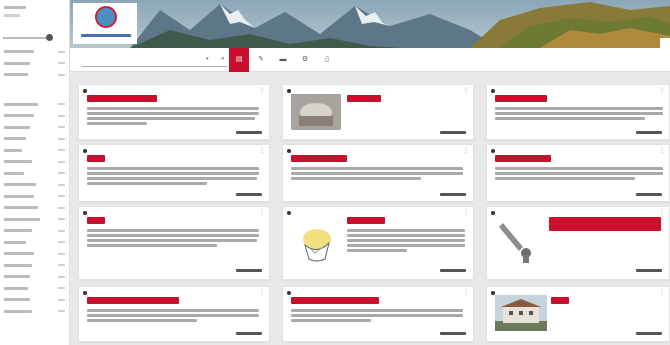 Image resolution: width=670 pixels, height=345 pixels. What do you see at coordinates (49, 37) in the screenshot?
I see `slider-handle-icon` at bounding box center [49, 37].